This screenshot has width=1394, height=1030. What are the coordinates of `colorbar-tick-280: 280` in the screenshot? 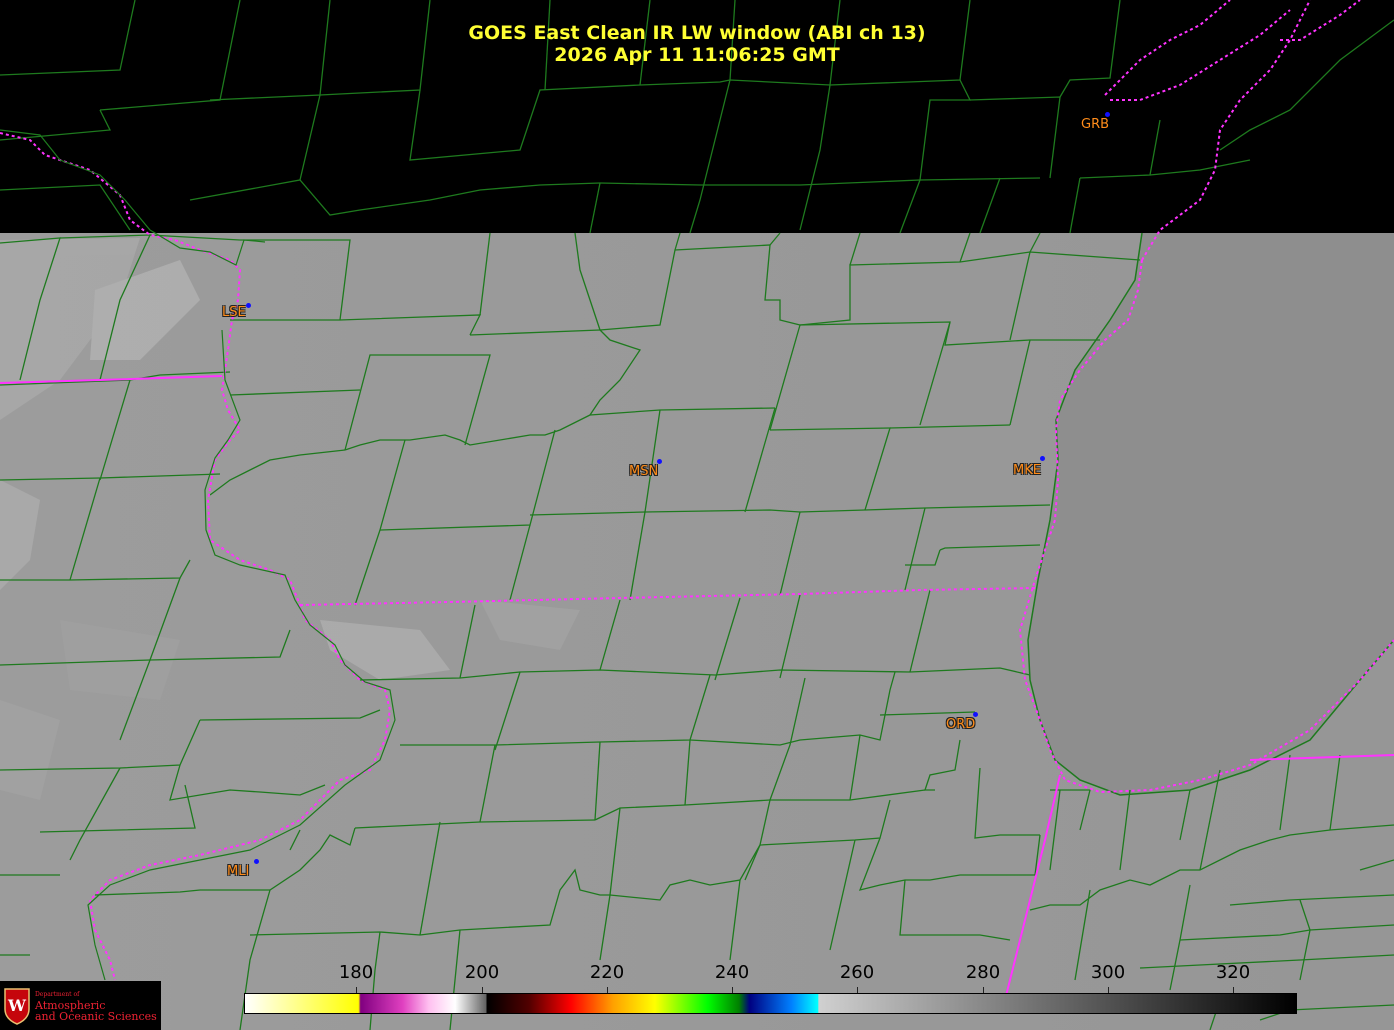 It's located at (983, 972).